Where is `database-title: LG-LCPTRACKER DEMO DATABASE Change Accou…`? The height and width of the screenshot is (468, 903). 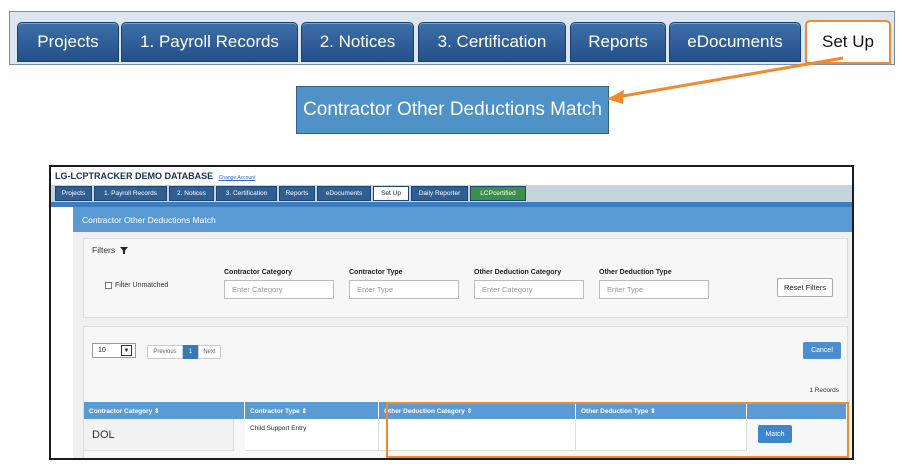 database-title: LG-LCPTRACKER DEMO DATABASE Change Accou… is located at coordinates (155, 176).